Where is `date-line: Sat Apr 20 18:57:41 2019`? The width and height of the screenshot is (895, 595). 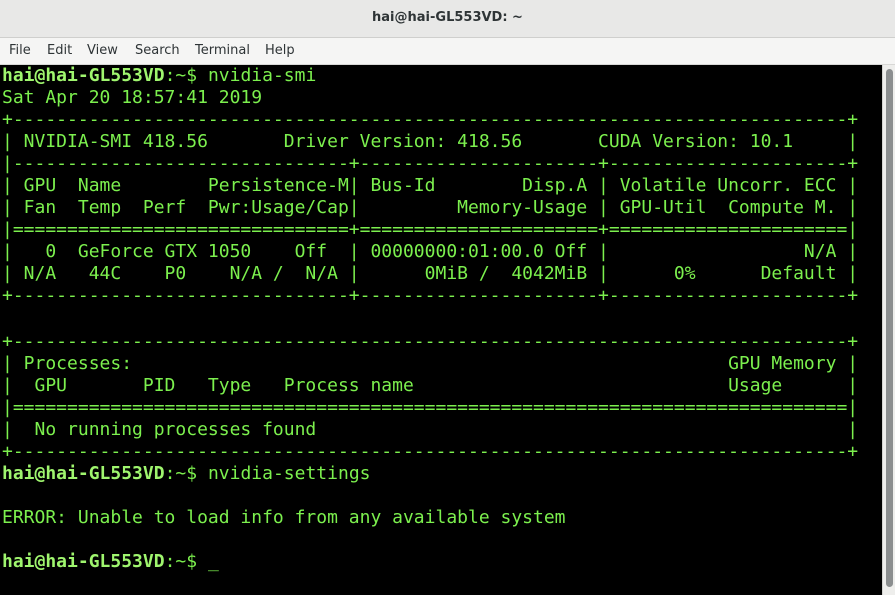
date-line: Sat Apr 20 18:57:41 2019 is located at coordinates (132, 97).